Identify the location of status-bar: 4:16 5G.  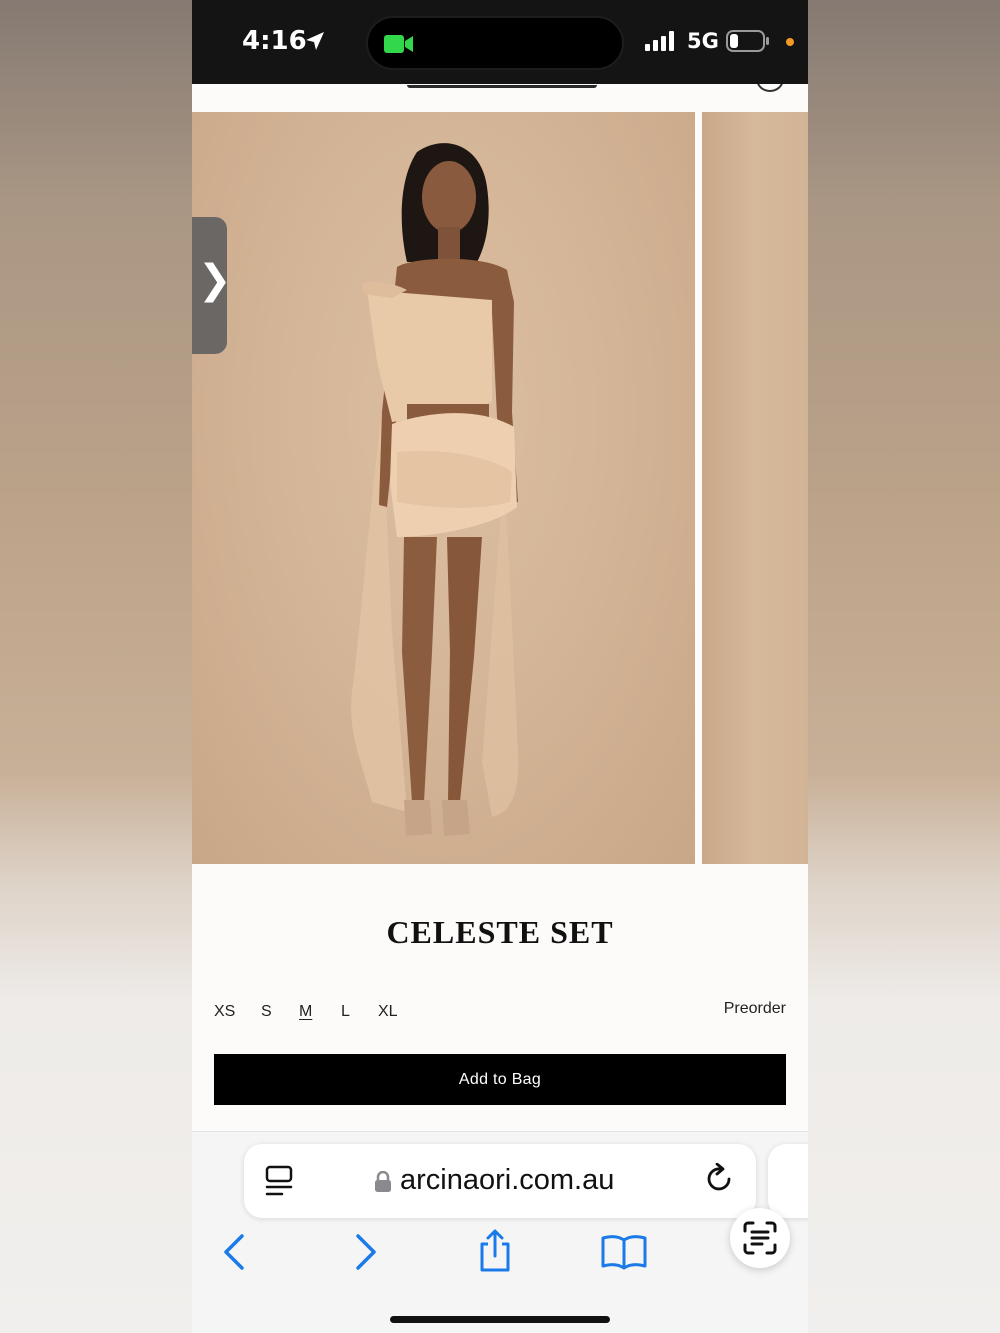
(500, 42).